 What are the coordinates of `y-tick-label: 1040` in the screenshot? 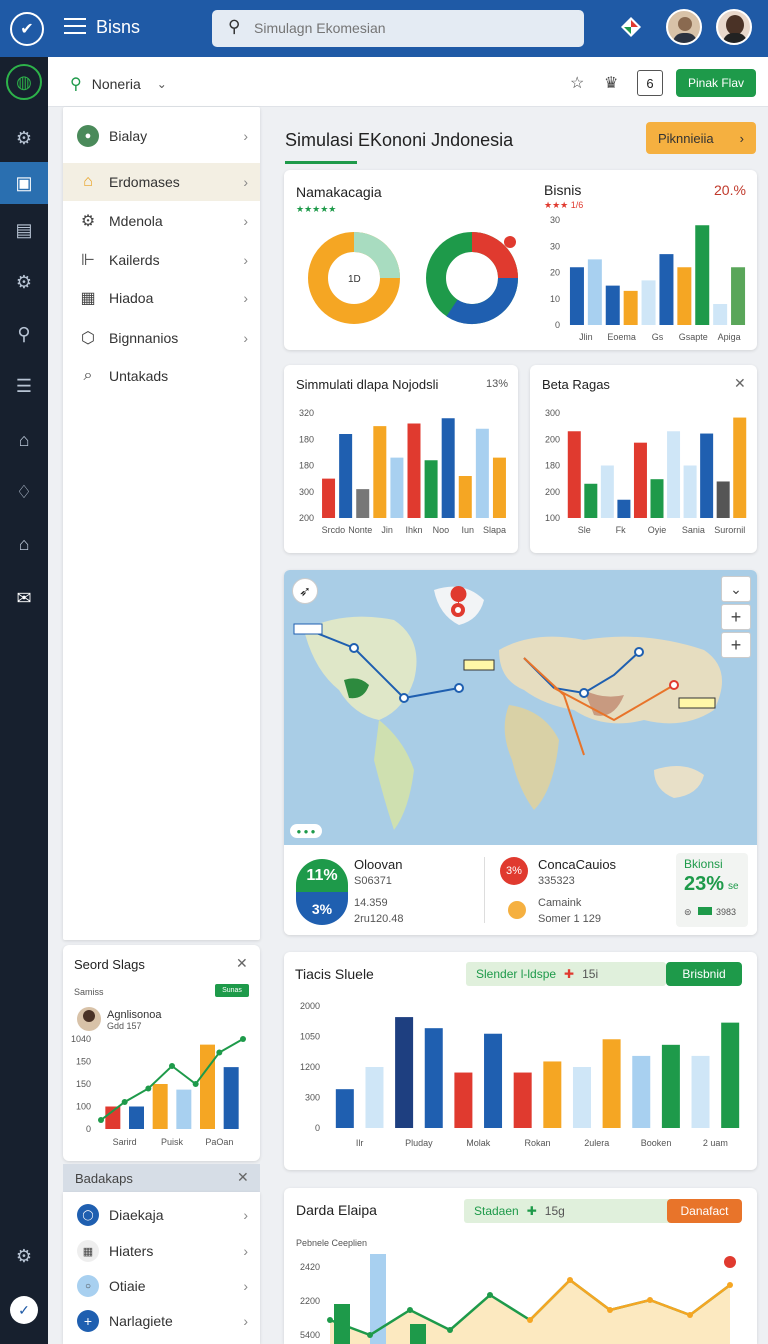 It's located at (81, 1039).